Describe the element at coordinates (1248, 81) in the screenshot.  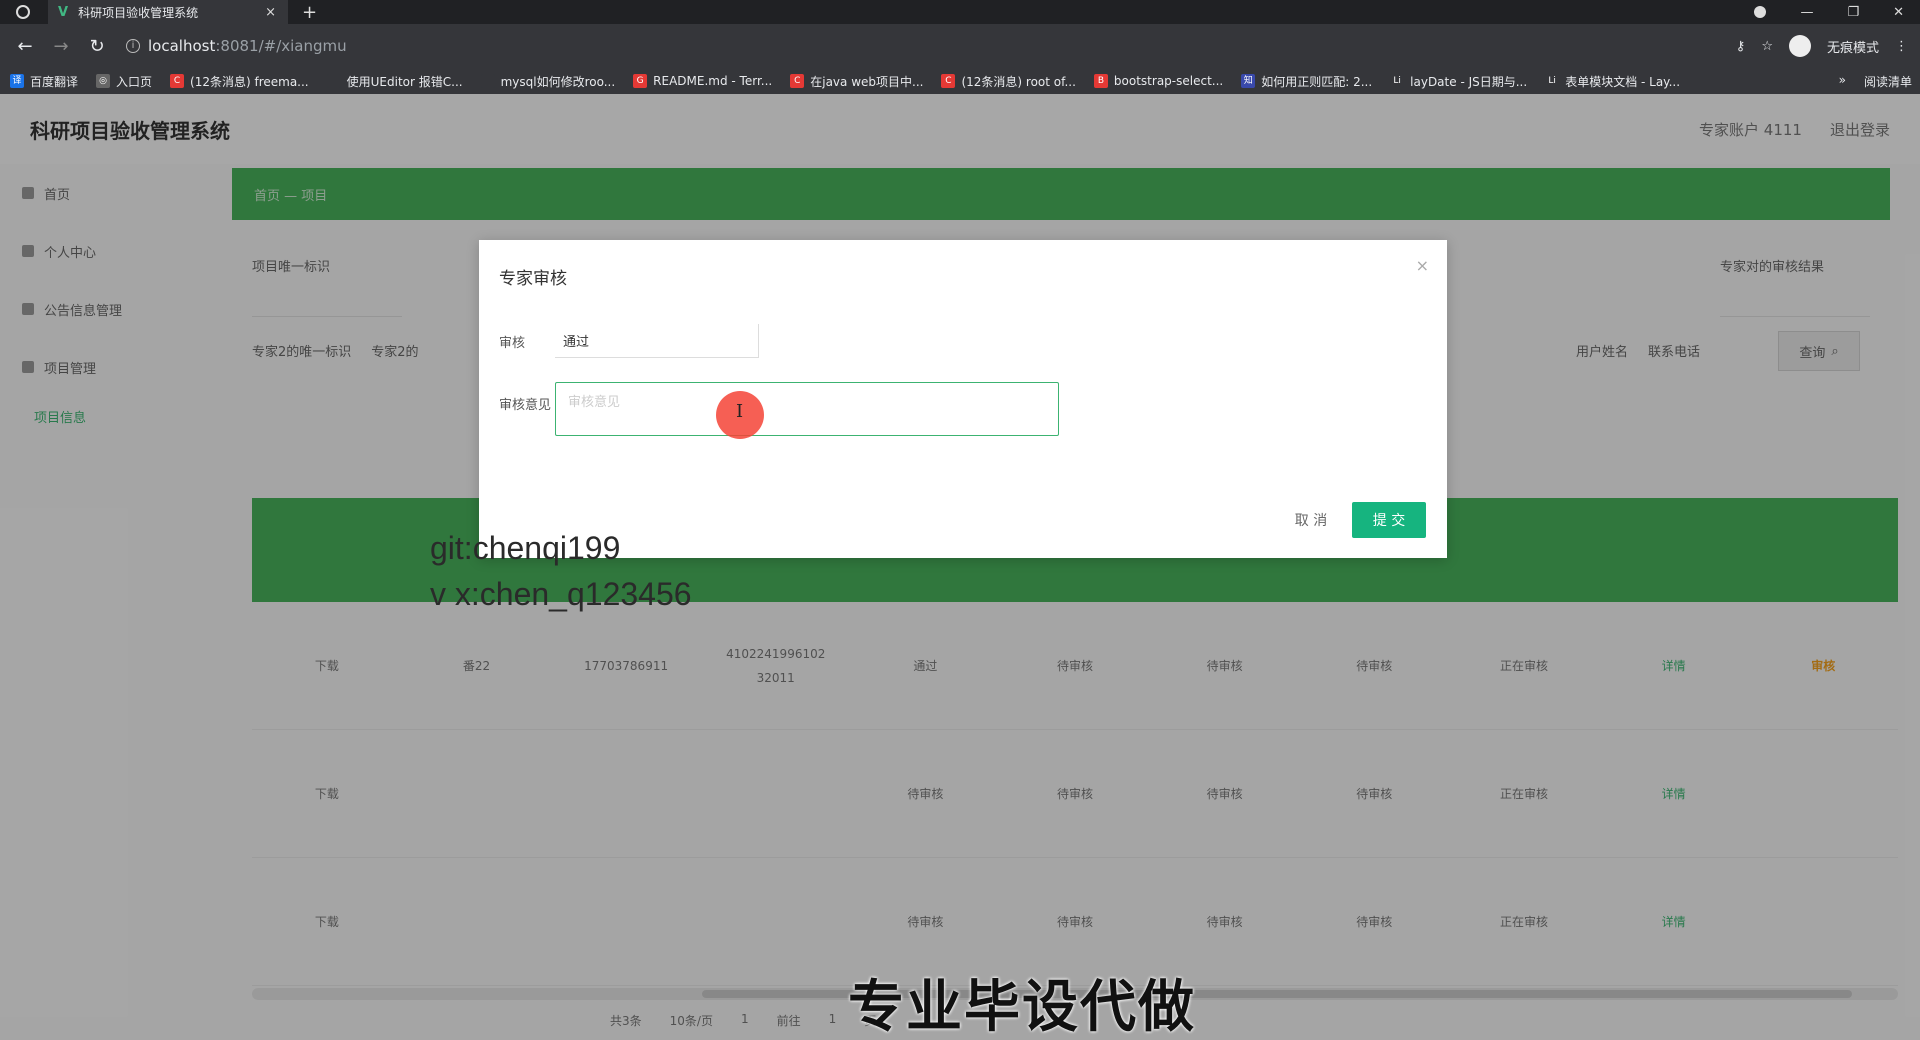
I see `bookmark-favicon-icon: 知` at that location.